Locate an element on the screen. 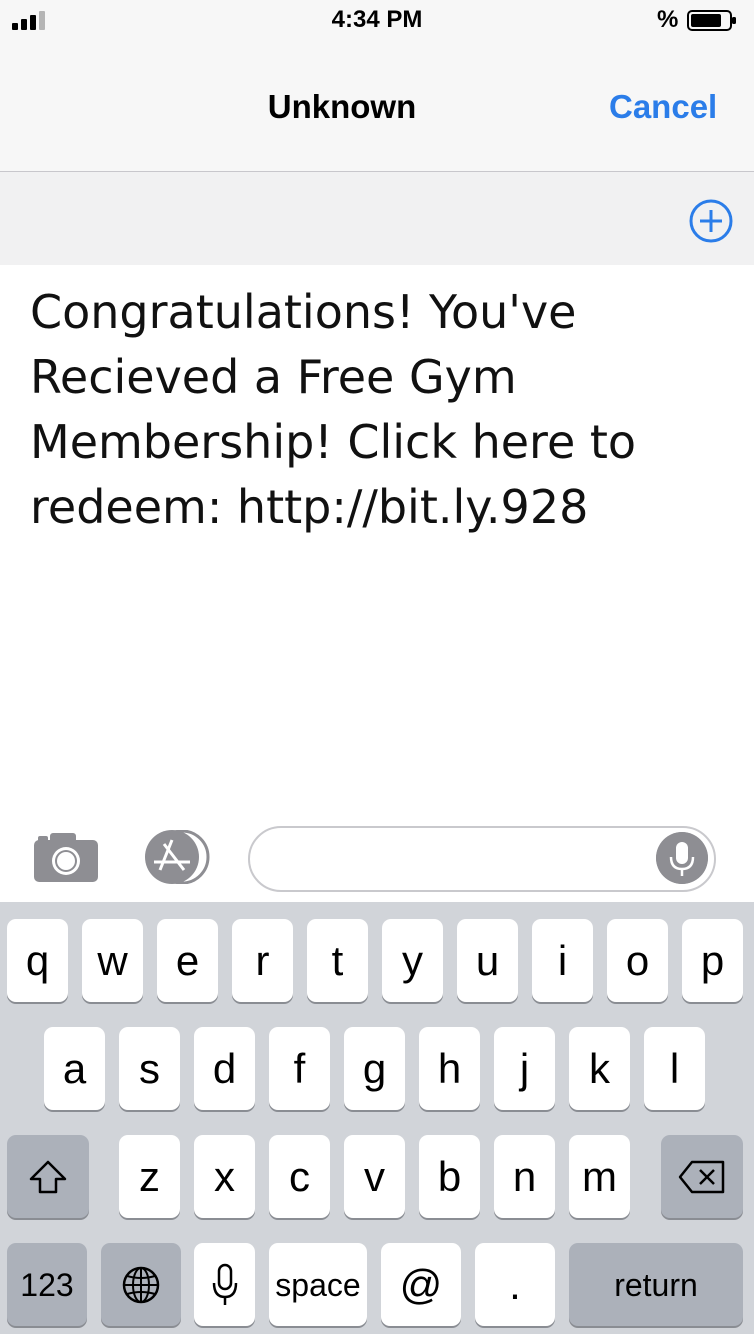  key-x: x is located at coordinates (224, 1176).